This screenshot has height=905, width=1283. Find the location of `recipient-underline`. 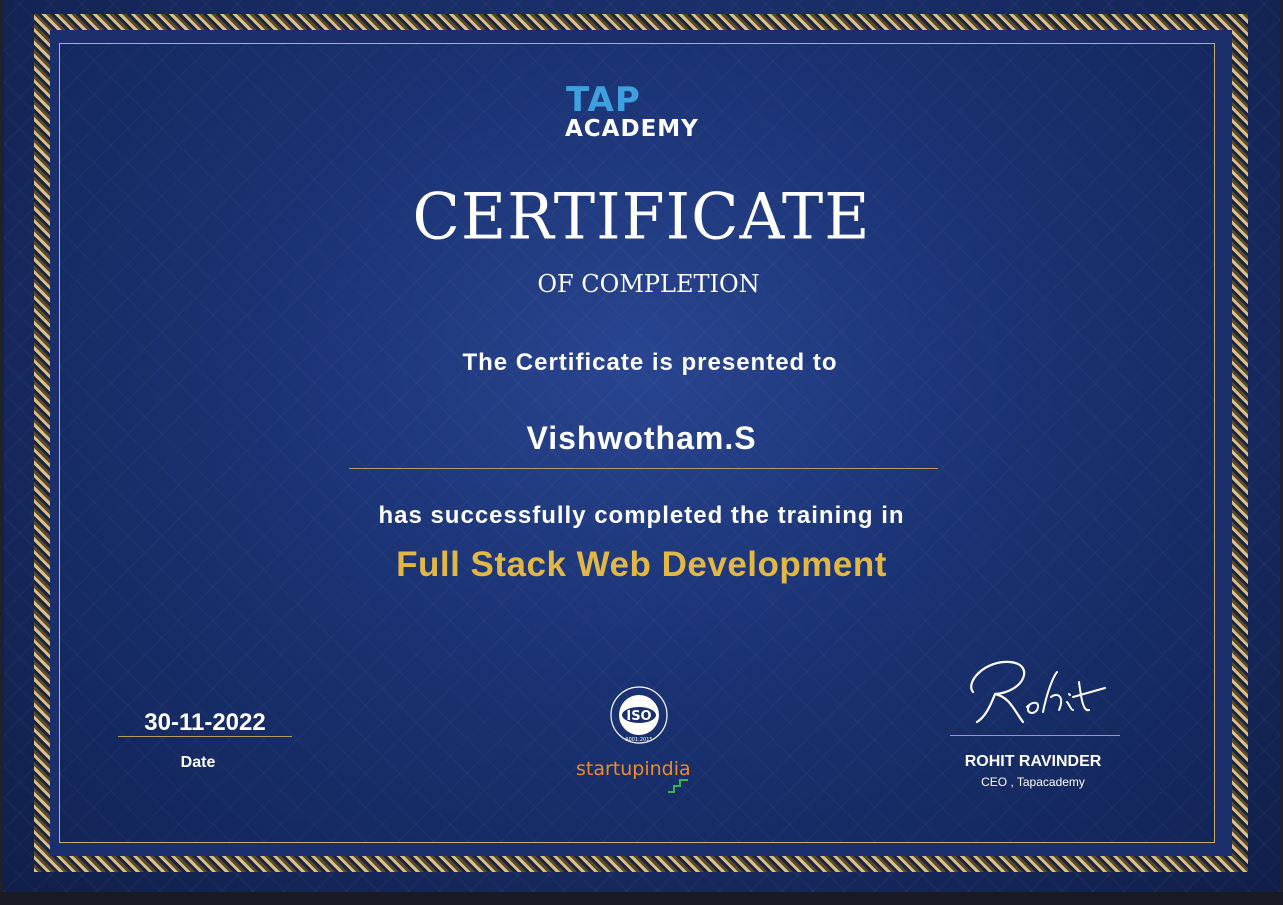

recipient-underline is located at coordinates (643, 468).